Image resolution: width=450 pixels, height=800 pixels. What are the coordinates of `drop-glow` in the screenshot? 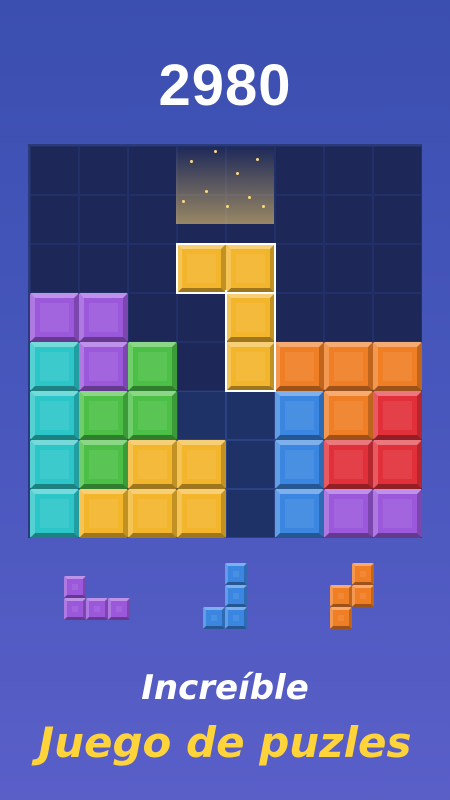 It's located at (225, 185).